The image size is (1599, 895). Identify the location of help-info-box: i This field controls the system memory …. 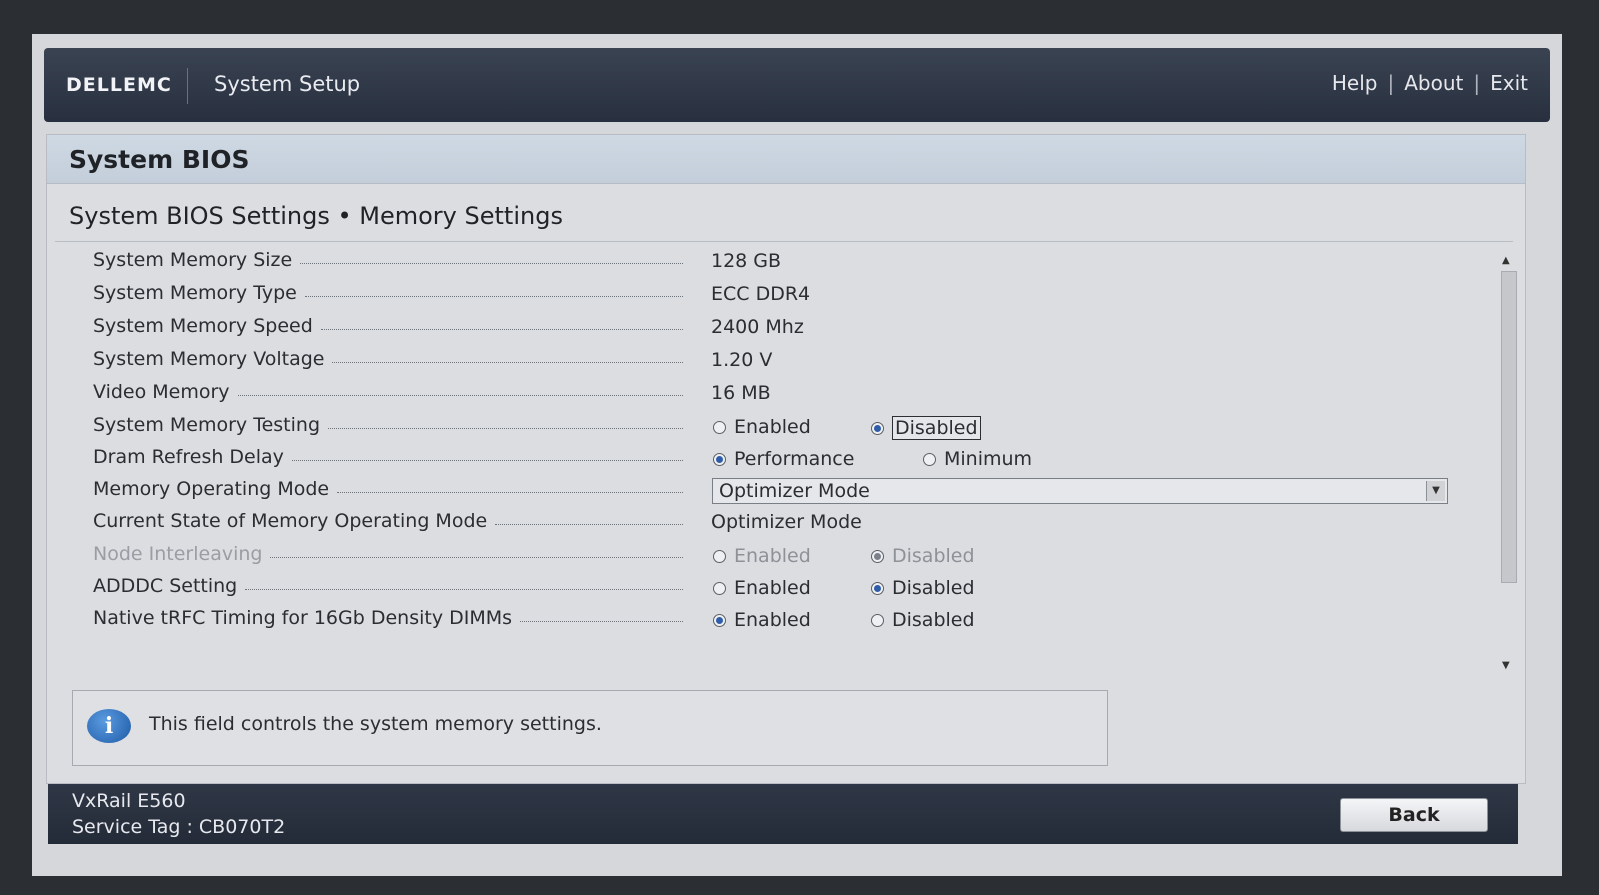
(590, 728).